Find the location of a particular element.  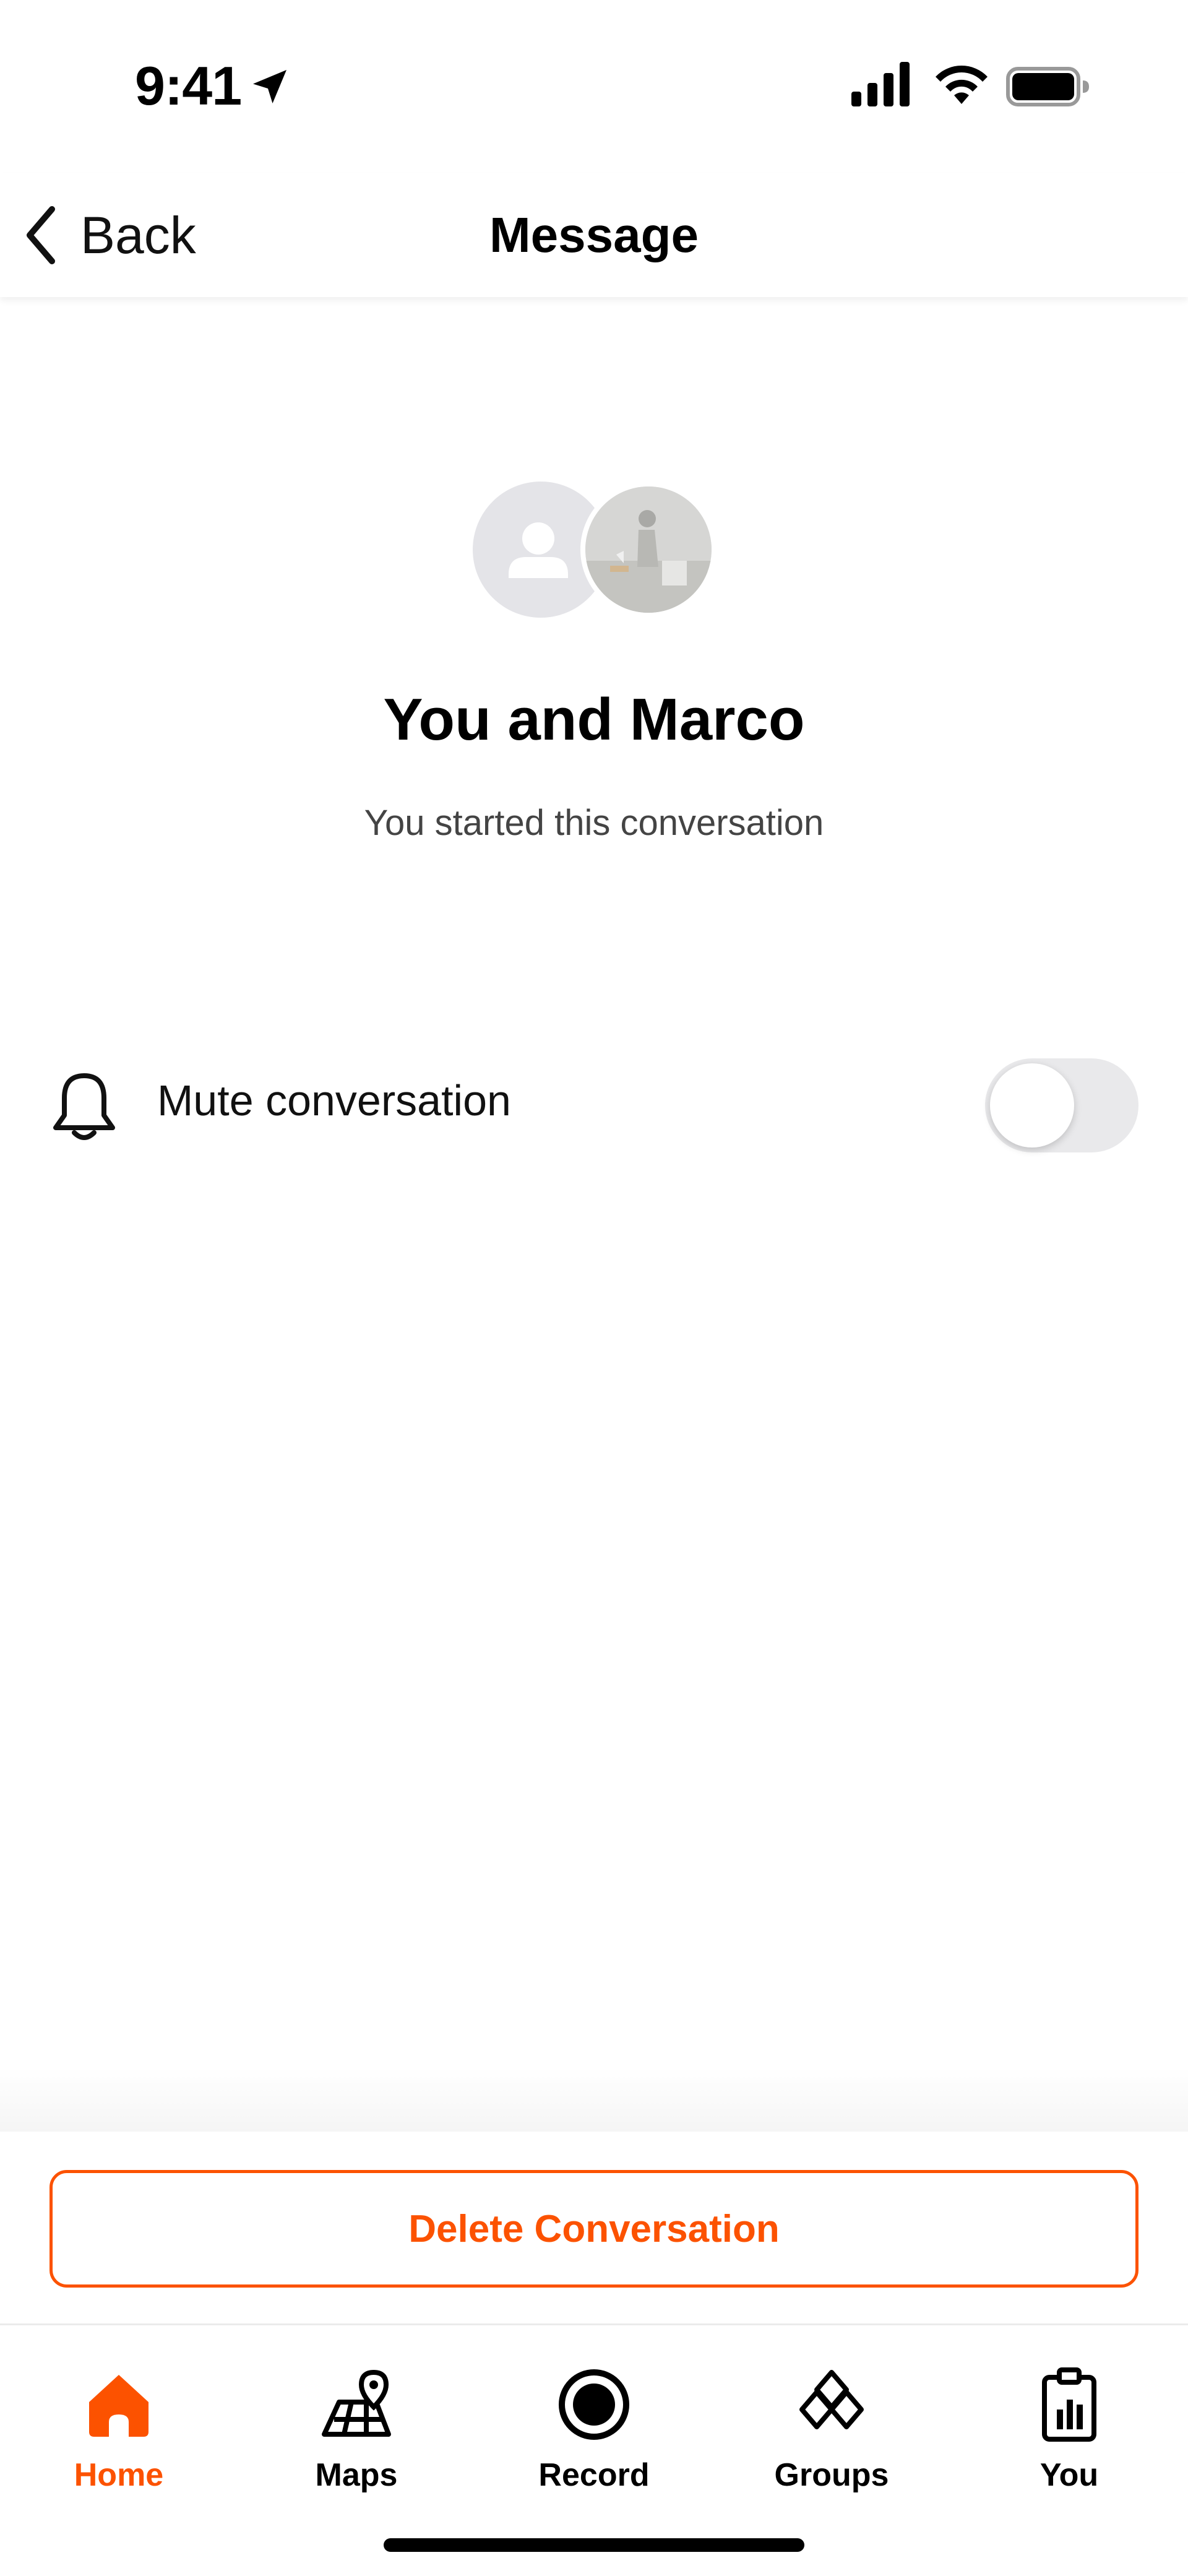

toggle-knob is located at coordinates (1032, 1105).